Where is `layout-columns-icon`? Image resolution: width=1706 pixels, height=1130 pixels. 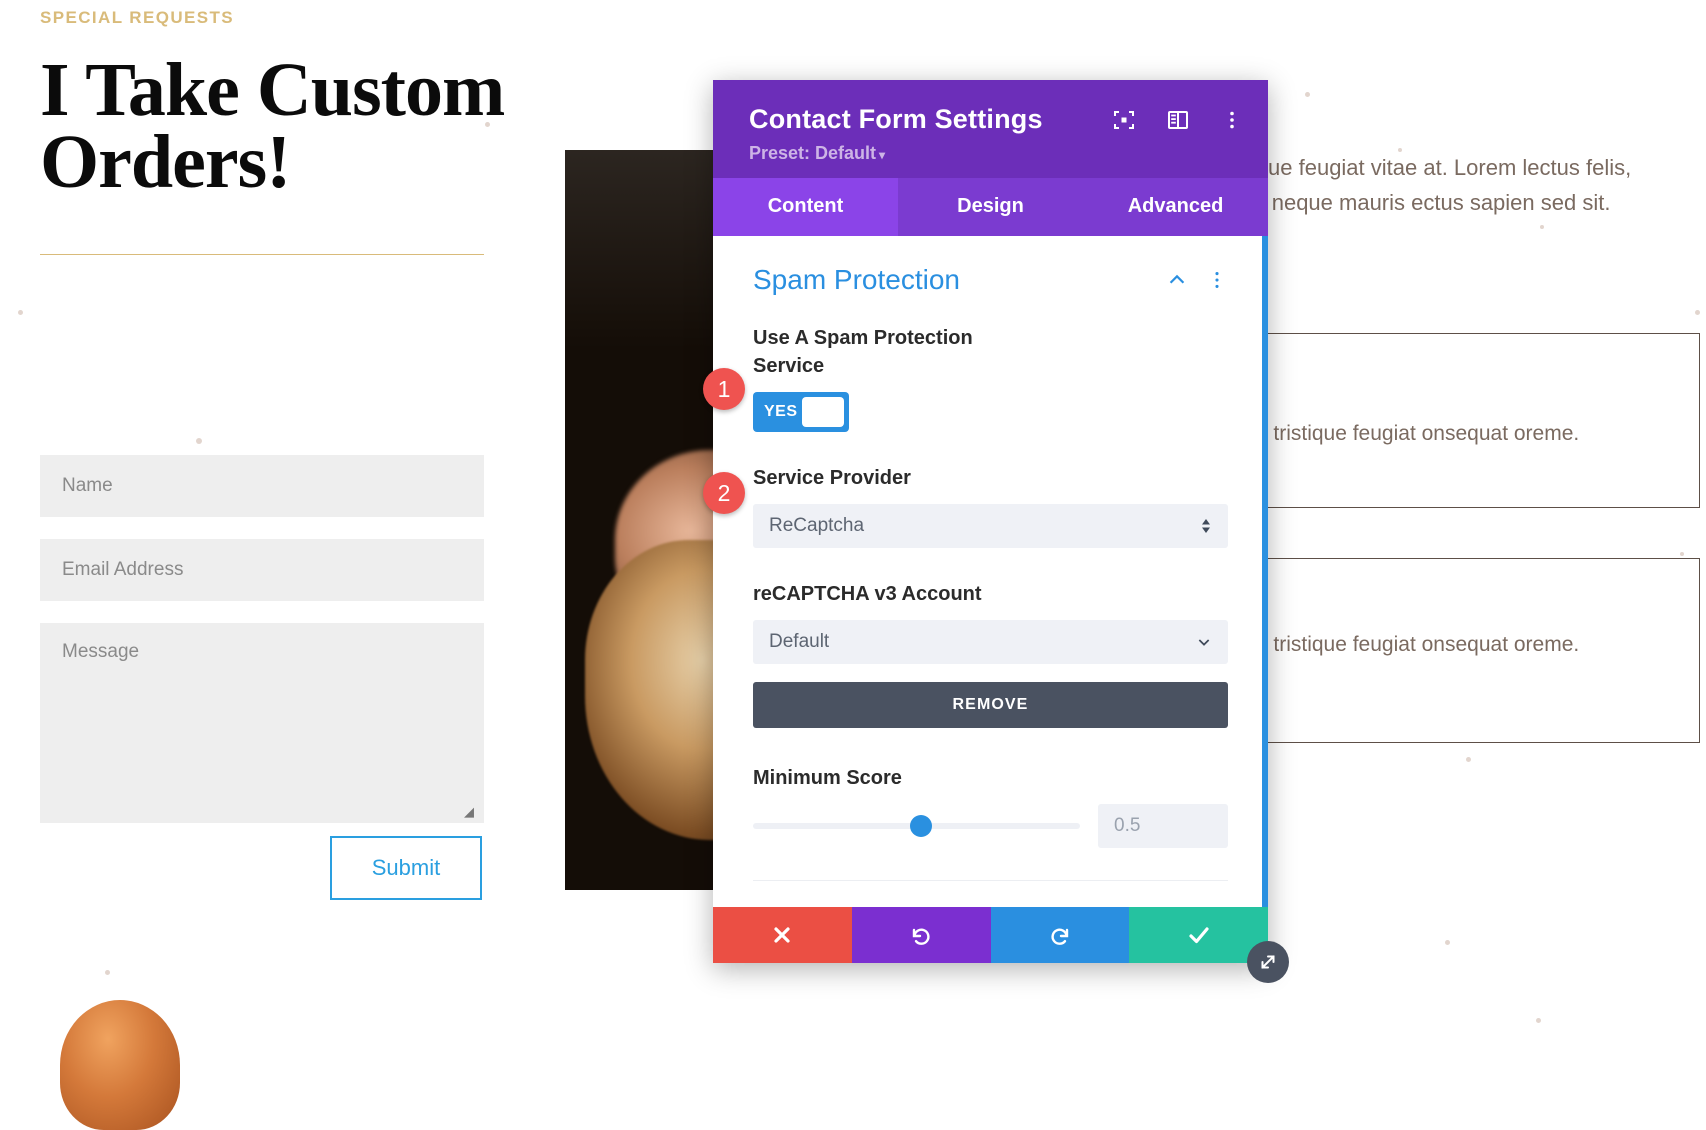 layout-columns-icon is located at coordinates (1178, 120).